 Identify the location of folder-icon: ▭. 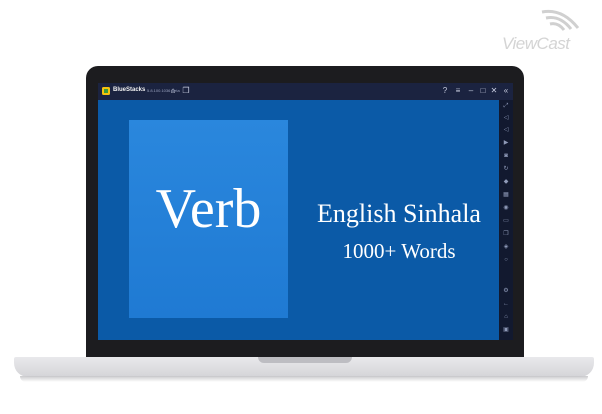
(506, 221).